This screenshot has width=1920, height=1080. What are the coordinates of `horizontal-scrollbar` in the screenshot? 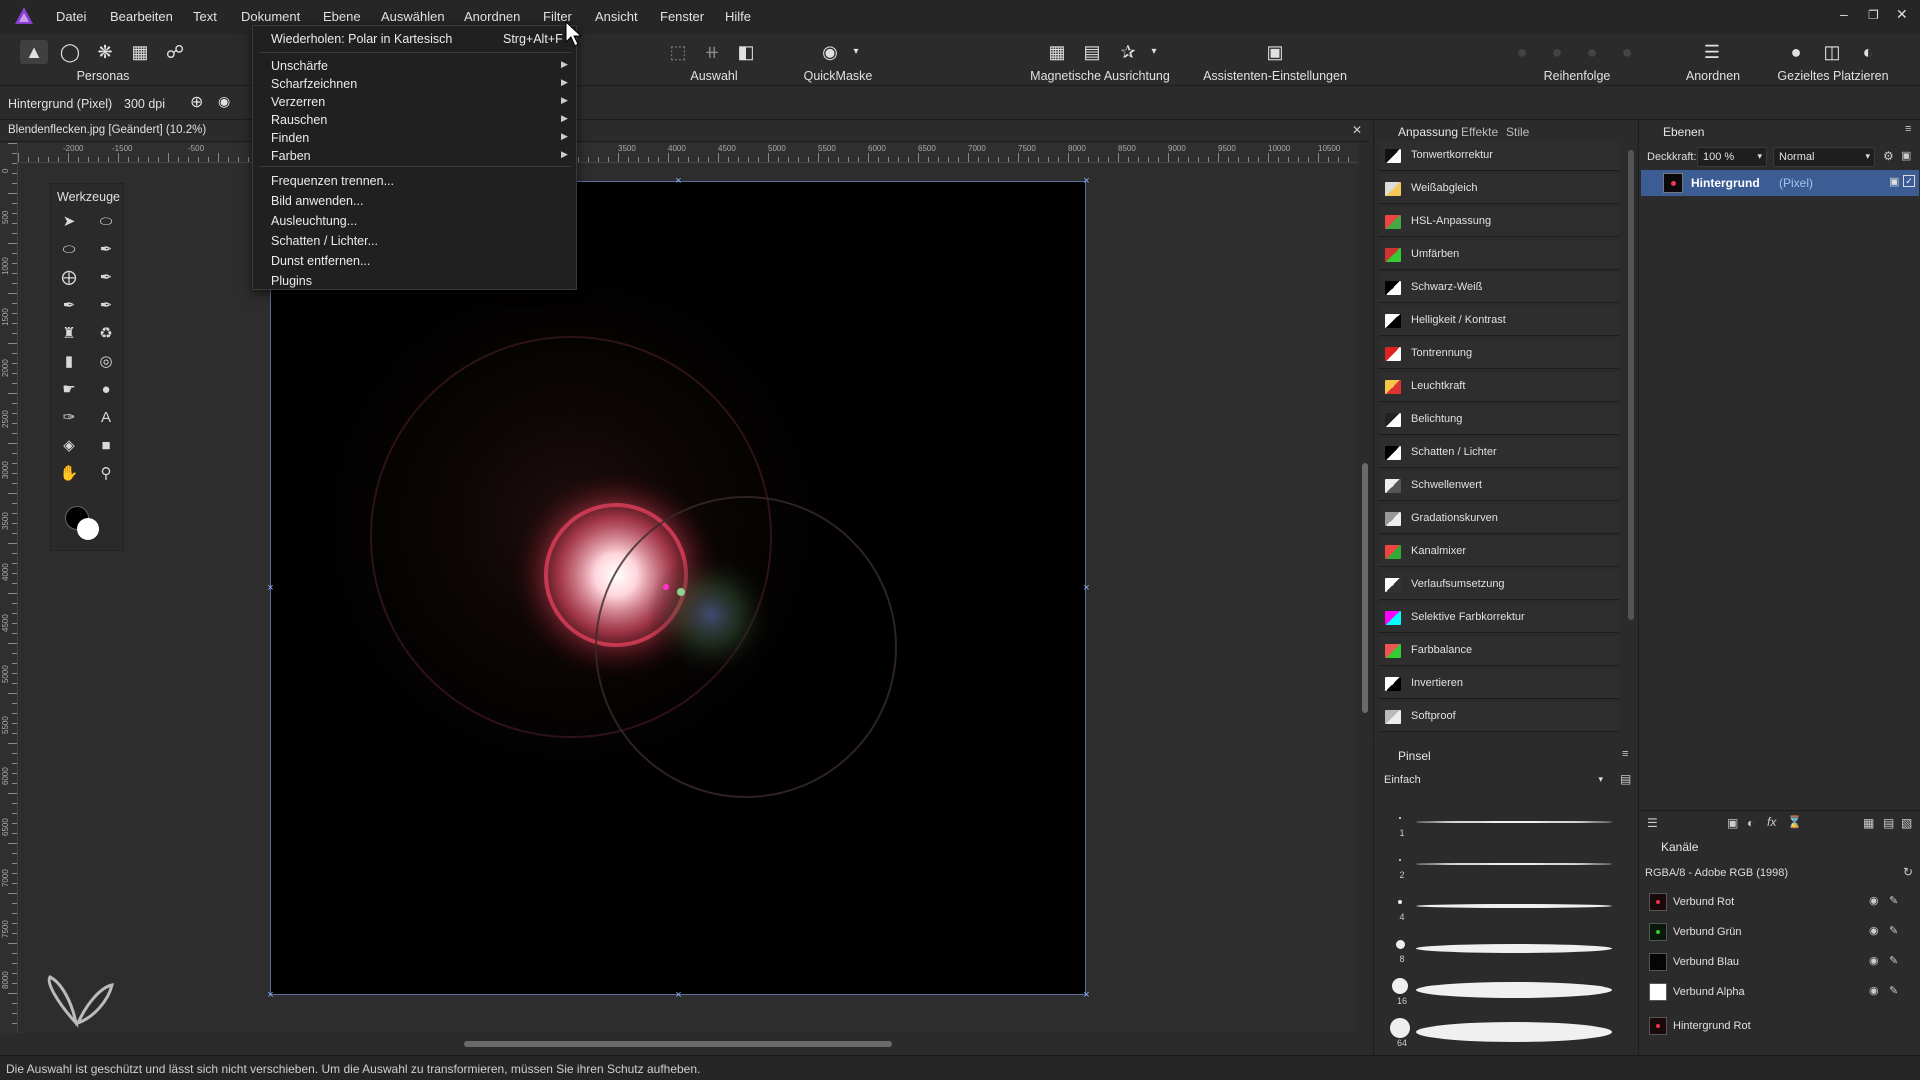 It's located at (688, 1044).